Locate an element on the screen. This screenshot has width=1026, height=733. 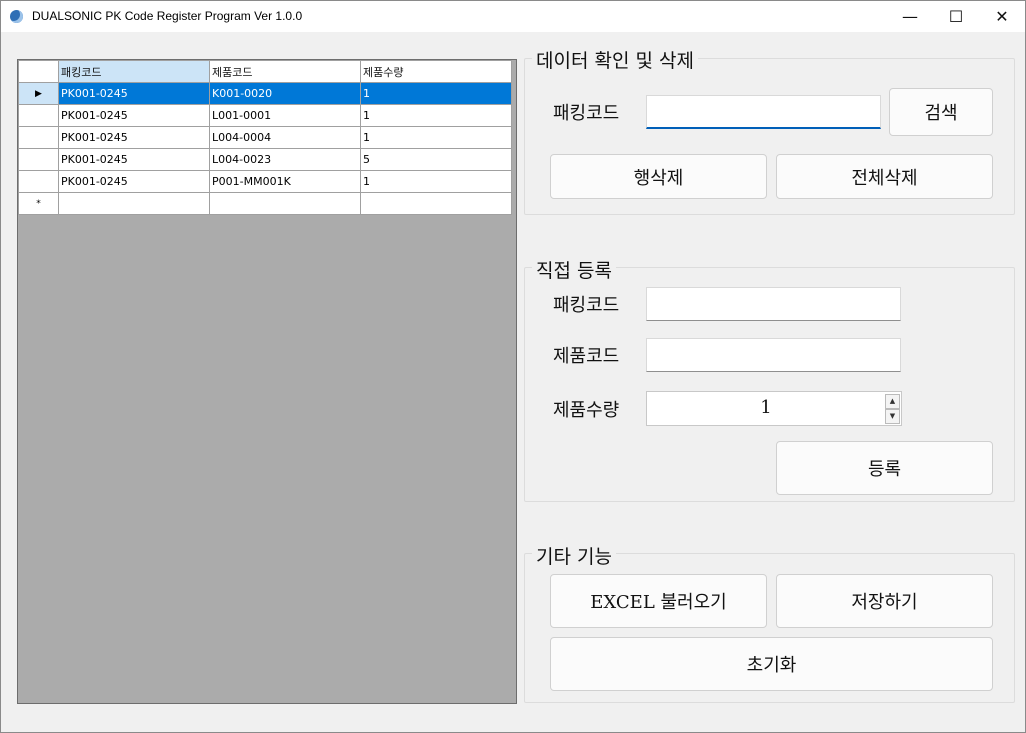
register-packing-code-input is located at coordinates (773, 304).